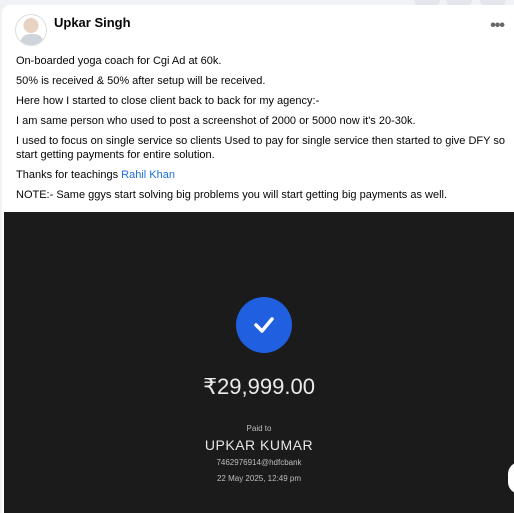 The height and width of the screenshot is (513, 514). I want to click on check-circle-icon, so click(264, 325).